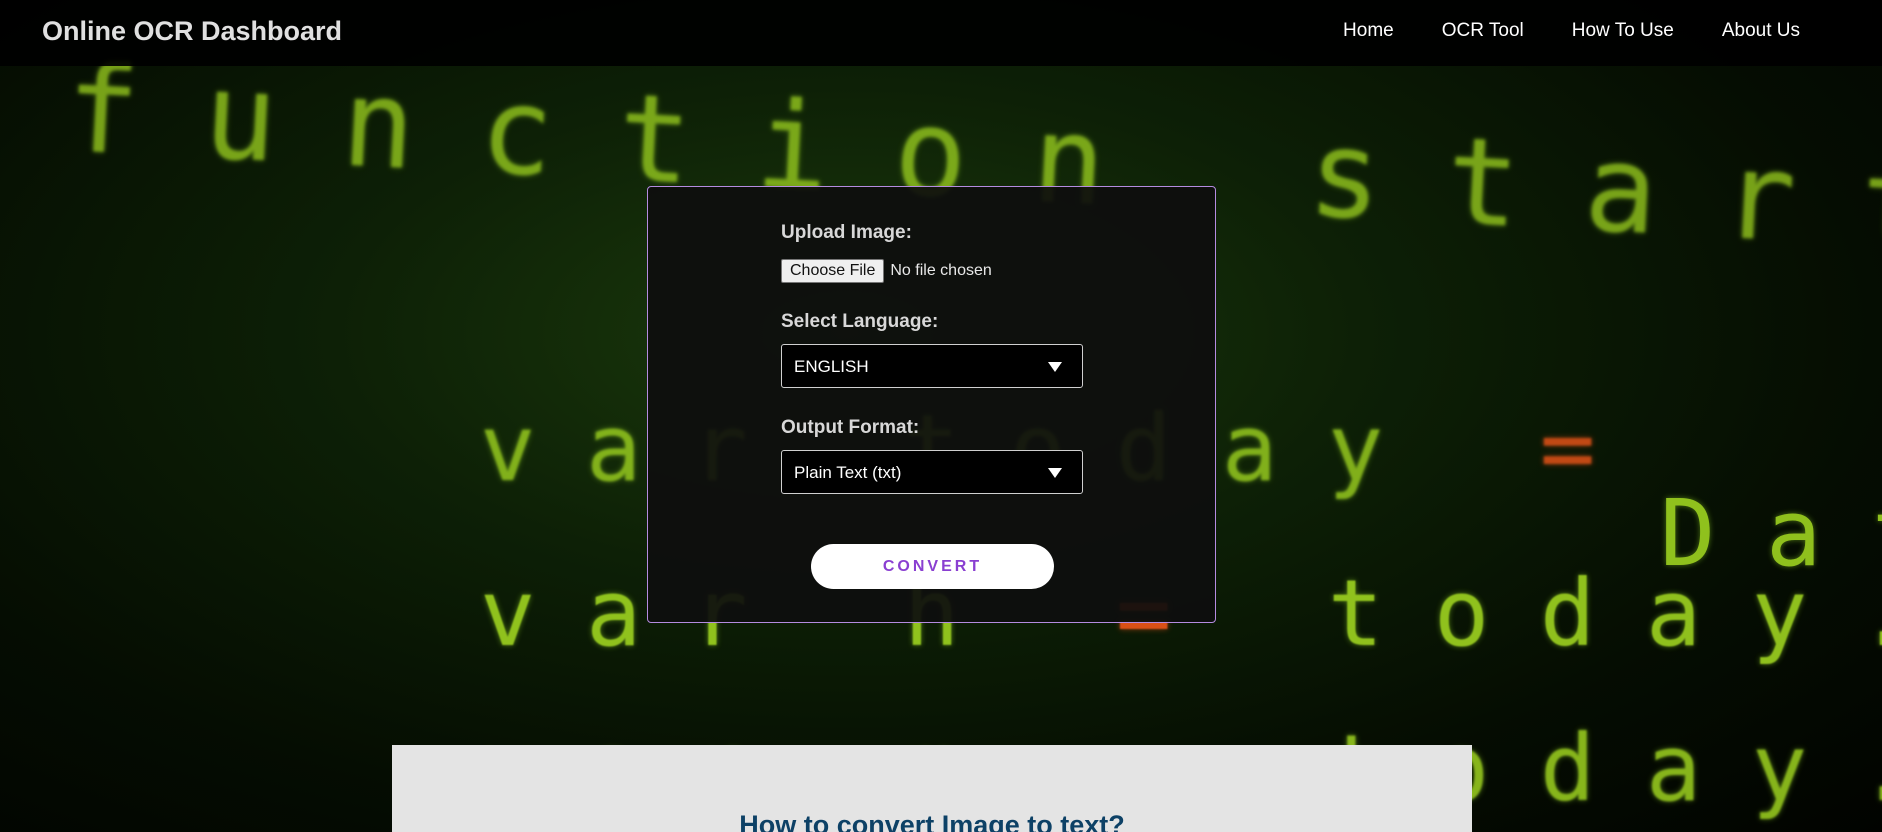 The height and width of the screenshot is (832, 1882). Describe the element at coordinates (1368, 31) in the screenshot. I see `nav-home-link: Home` at that location.